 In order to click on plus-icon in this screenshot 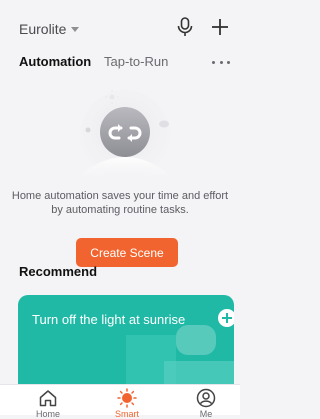, I will do `click(220, 27)`.